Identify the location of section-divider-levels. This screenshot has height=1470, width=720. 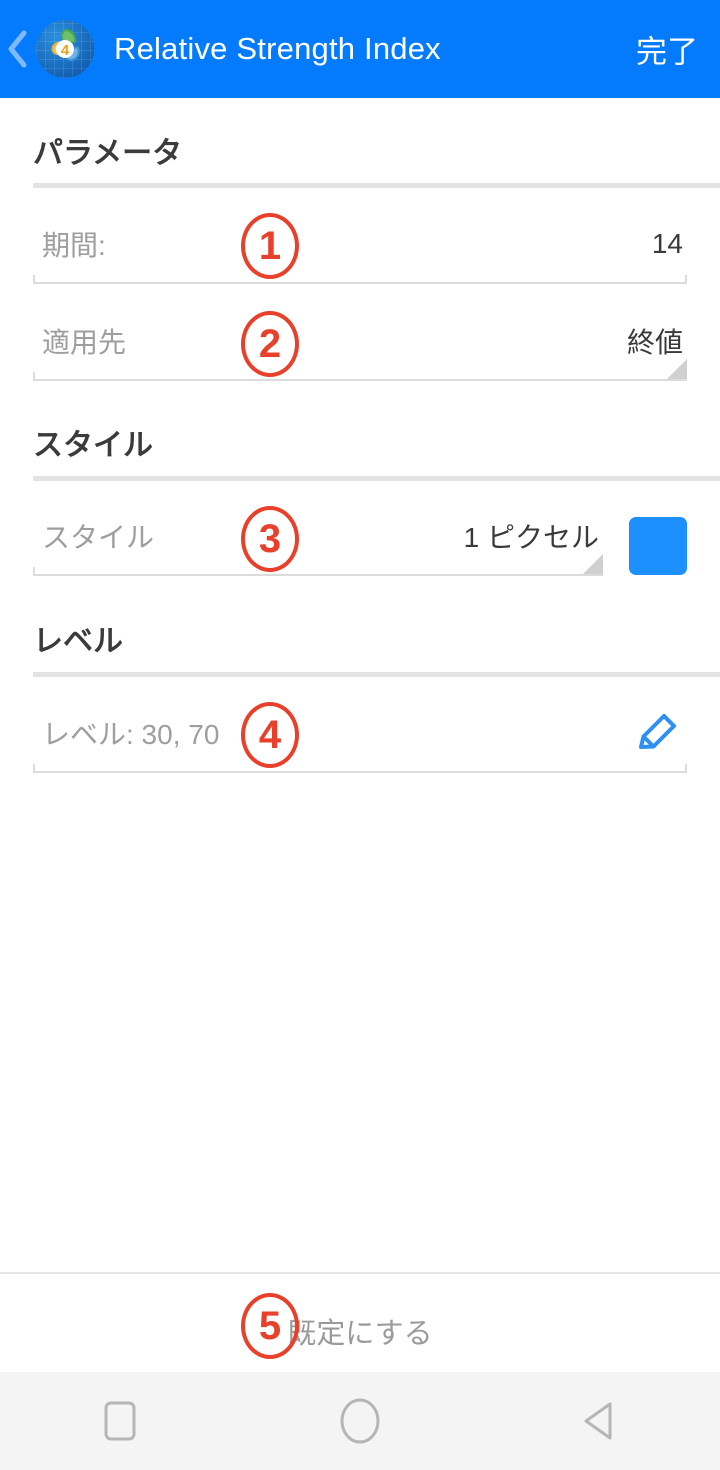
(376, 674).